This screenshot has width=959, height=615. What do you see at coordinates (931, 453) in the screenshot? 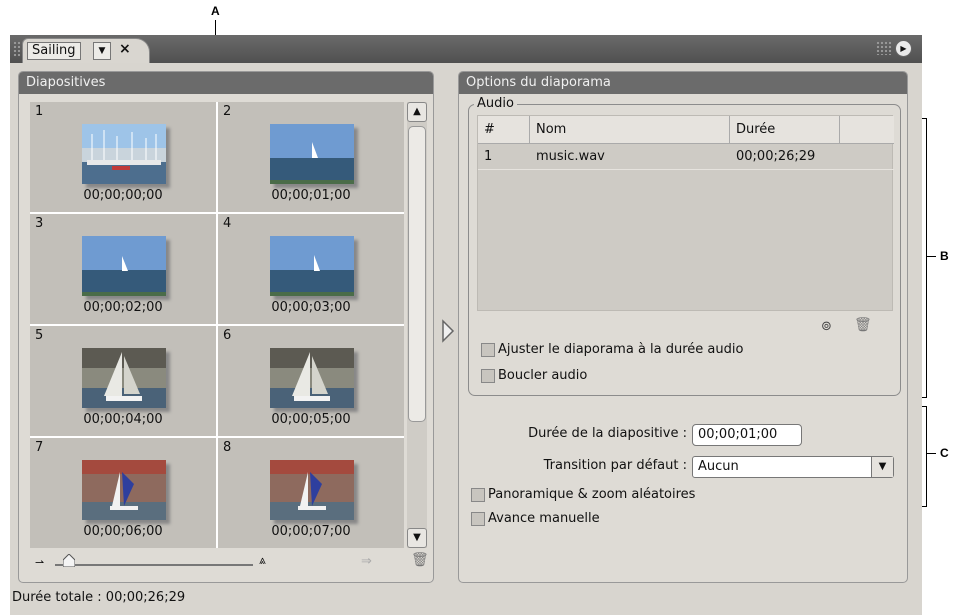
I see `callout-c-tick` at bounding box center [931, 453].